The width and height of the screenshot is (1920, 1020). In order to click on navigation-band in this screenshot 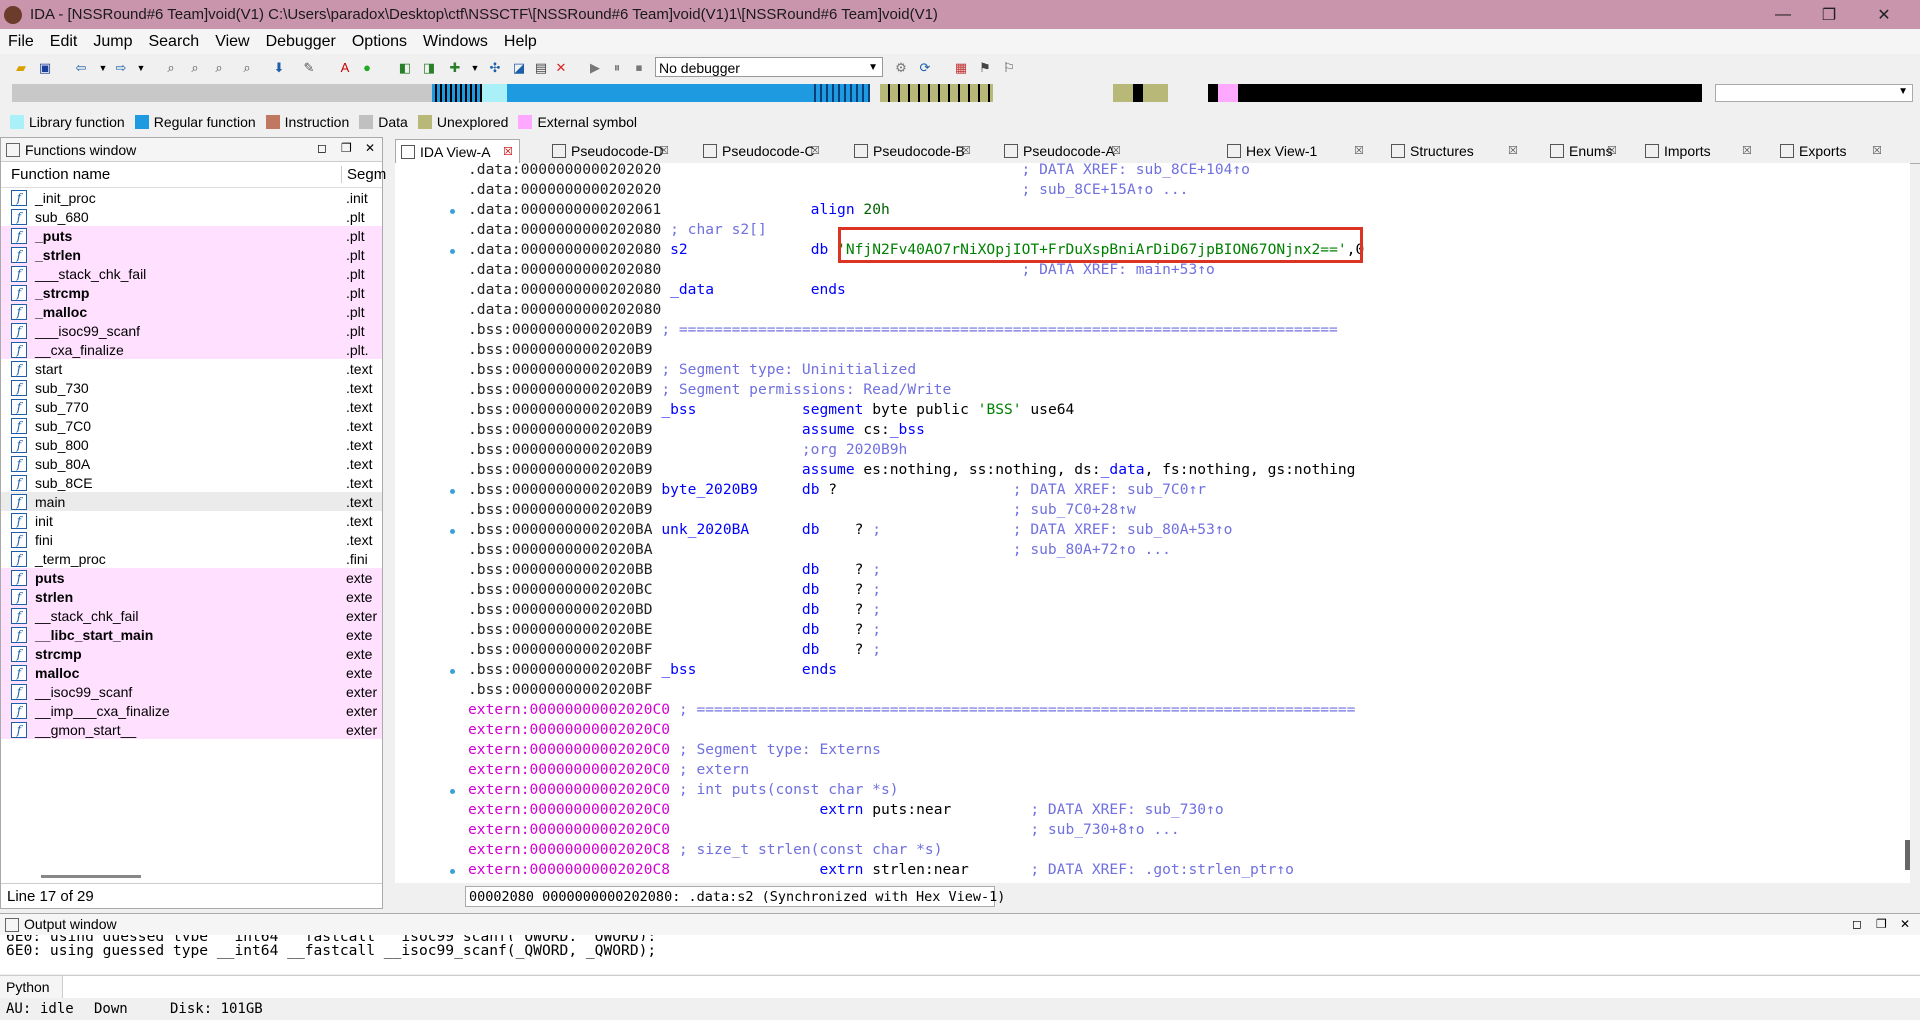, I will do `click(857, 93)`.